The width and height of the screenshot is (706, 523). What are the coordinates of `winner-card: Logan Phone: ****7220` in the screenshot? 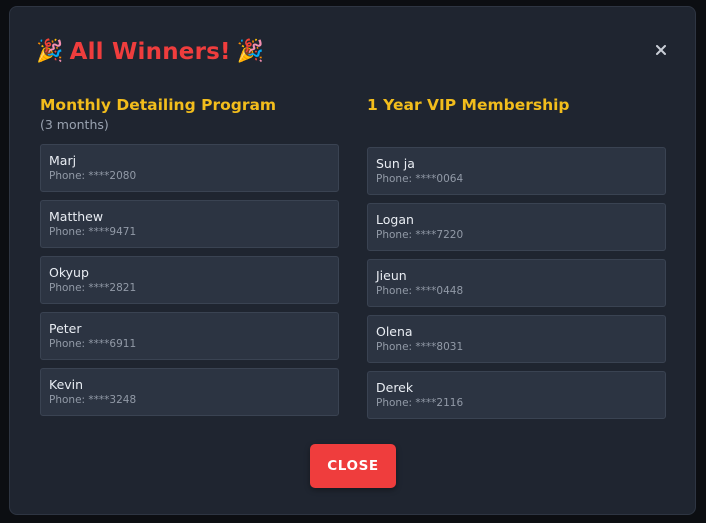 It's located at (516, 227).